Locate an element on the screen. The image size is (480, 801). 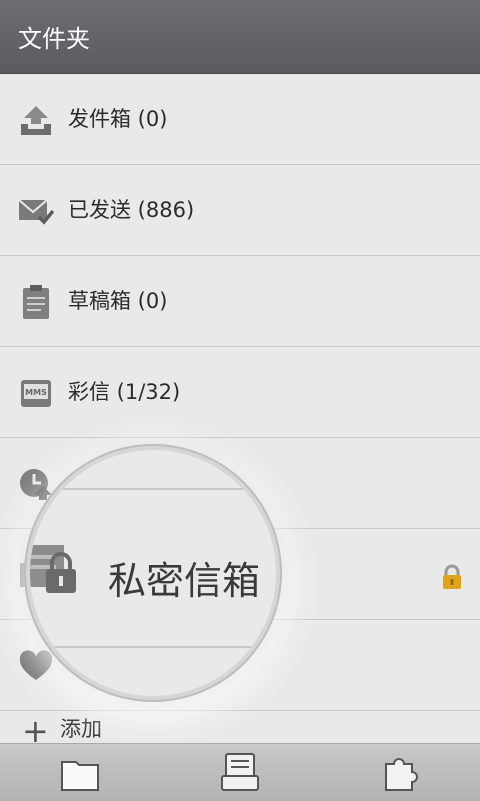
plugin-tab-icon is located at coordinates (400, 772).